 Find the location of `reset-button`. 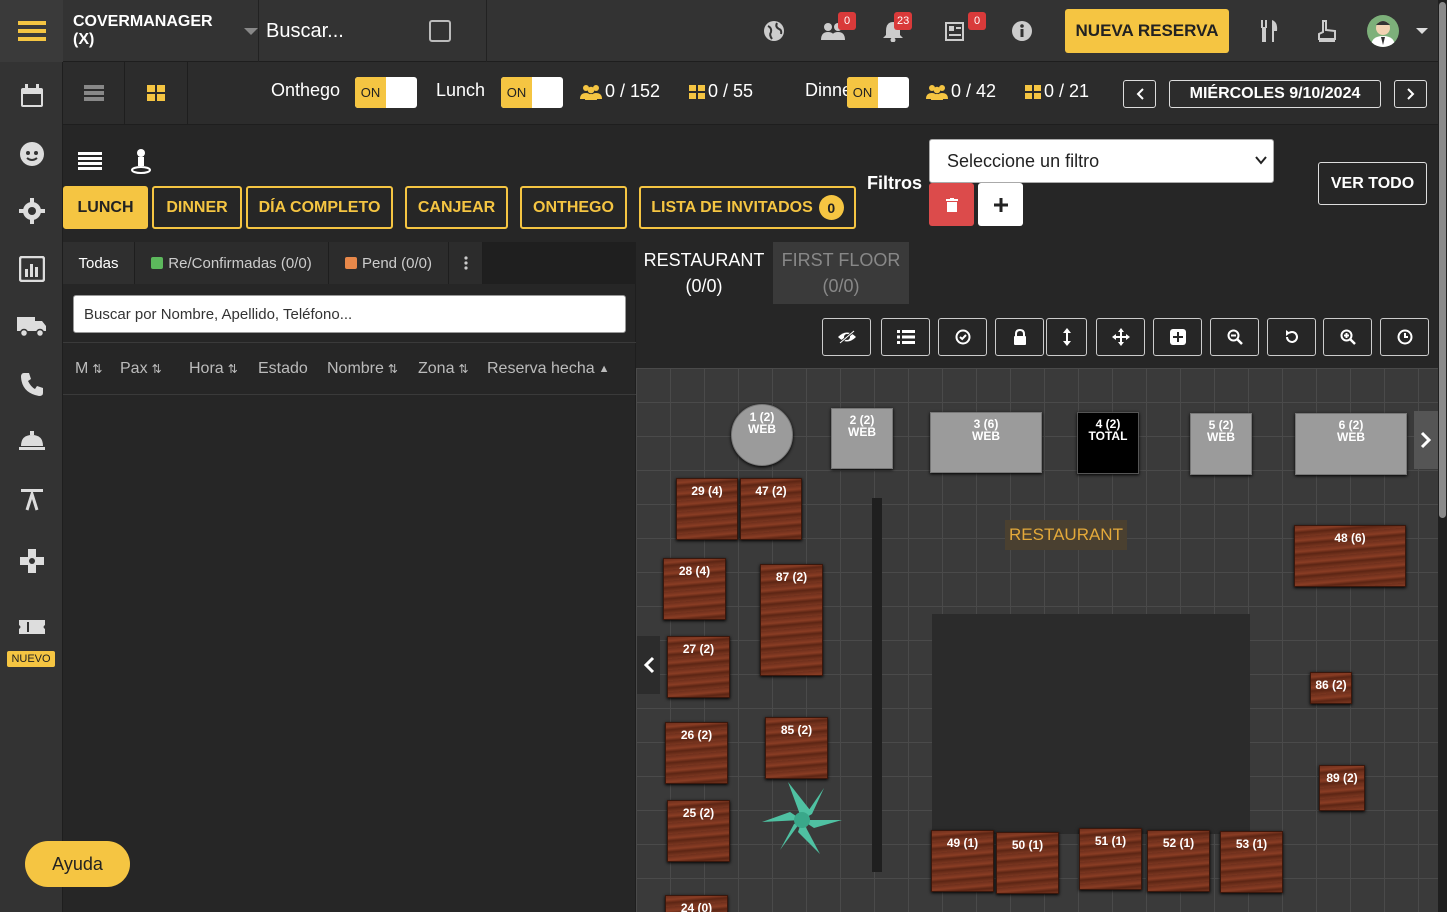

reset-button is located at coordinates (1291, 337).